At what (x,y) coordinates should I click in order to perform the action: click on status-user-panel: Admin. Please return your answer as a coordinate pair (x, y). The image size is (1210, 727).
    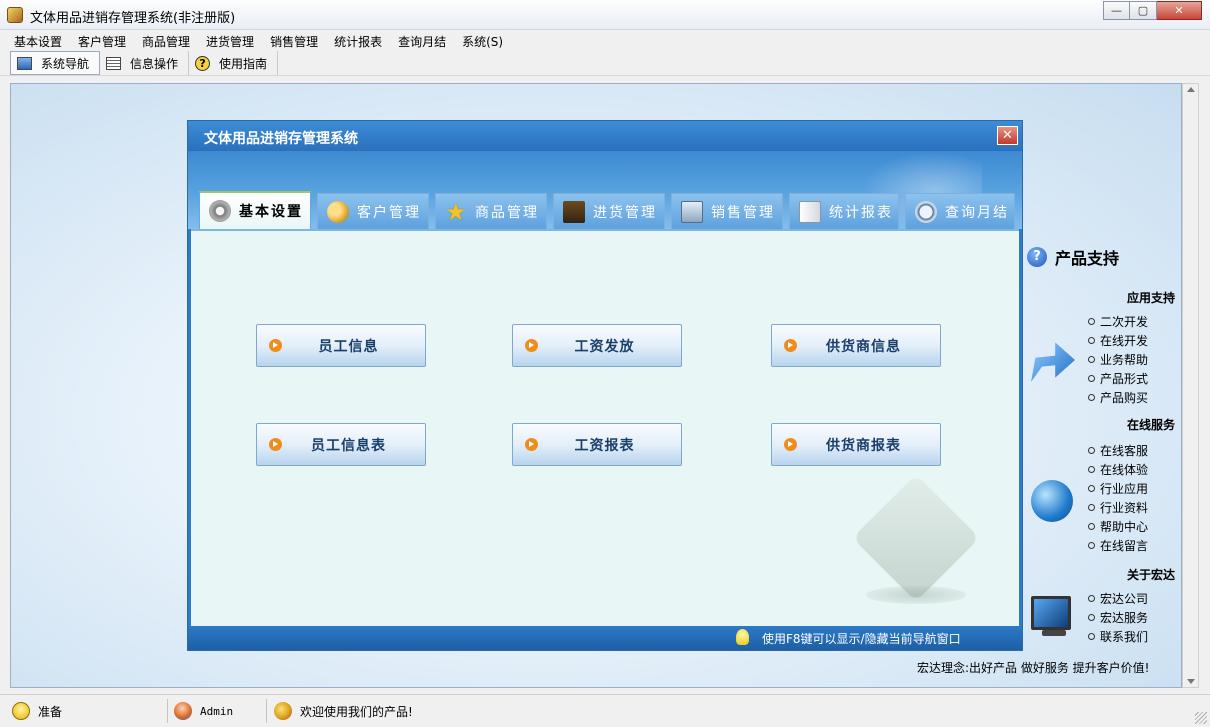
    Looking at the image, I should click on (203, 711).